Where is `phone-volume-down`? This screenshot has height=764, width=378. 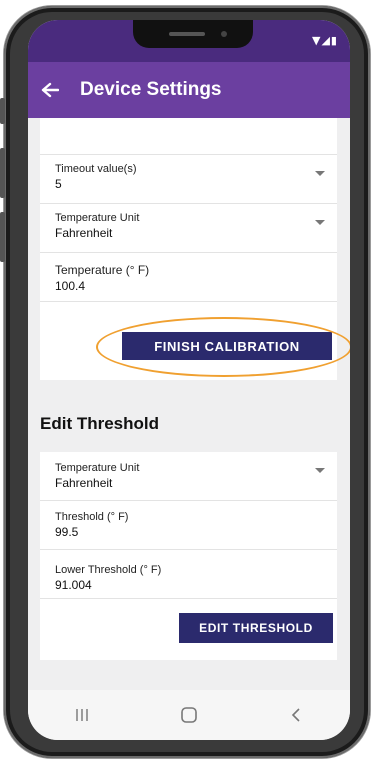
phone-volume-down is located at coordinates (2, 237).